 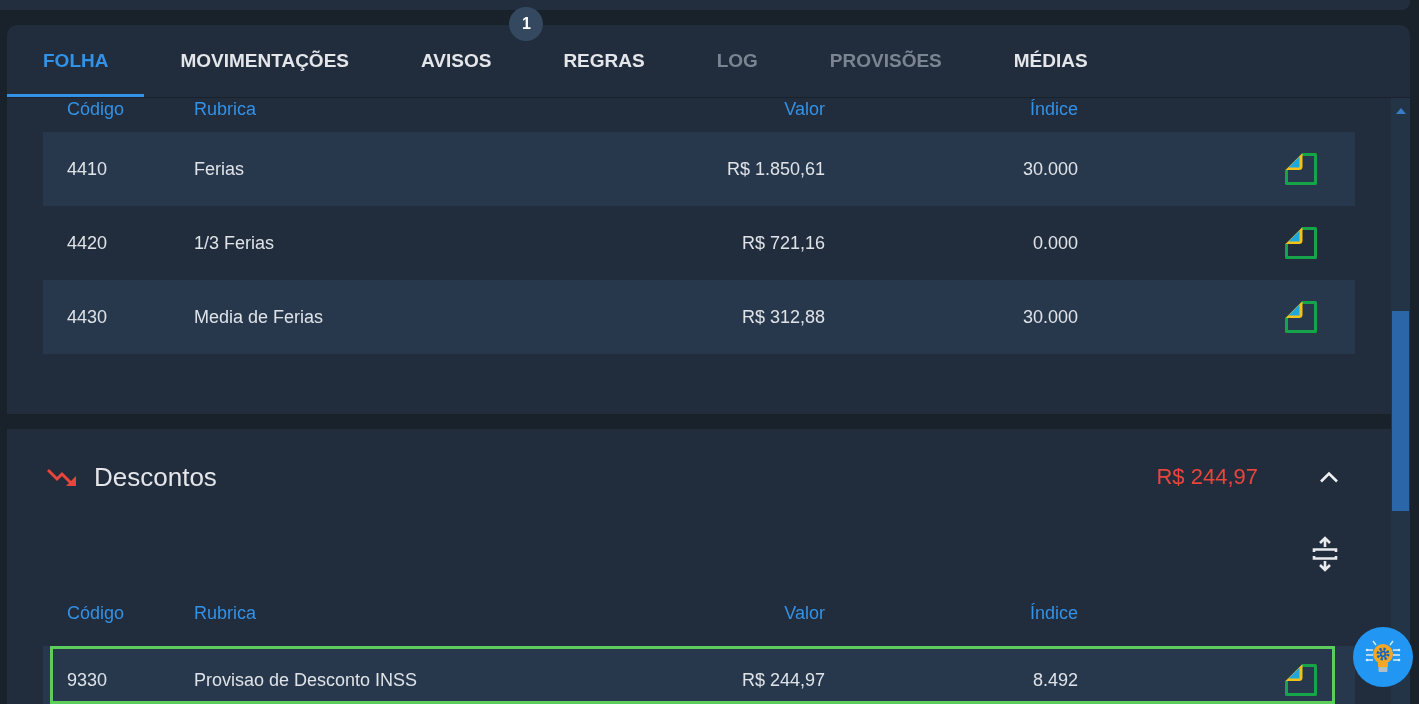 What do you see at coordinates (1207, 477) in the screenshot?
I see `section-total: R$ 244,97` at bounding box center [1207, 477].